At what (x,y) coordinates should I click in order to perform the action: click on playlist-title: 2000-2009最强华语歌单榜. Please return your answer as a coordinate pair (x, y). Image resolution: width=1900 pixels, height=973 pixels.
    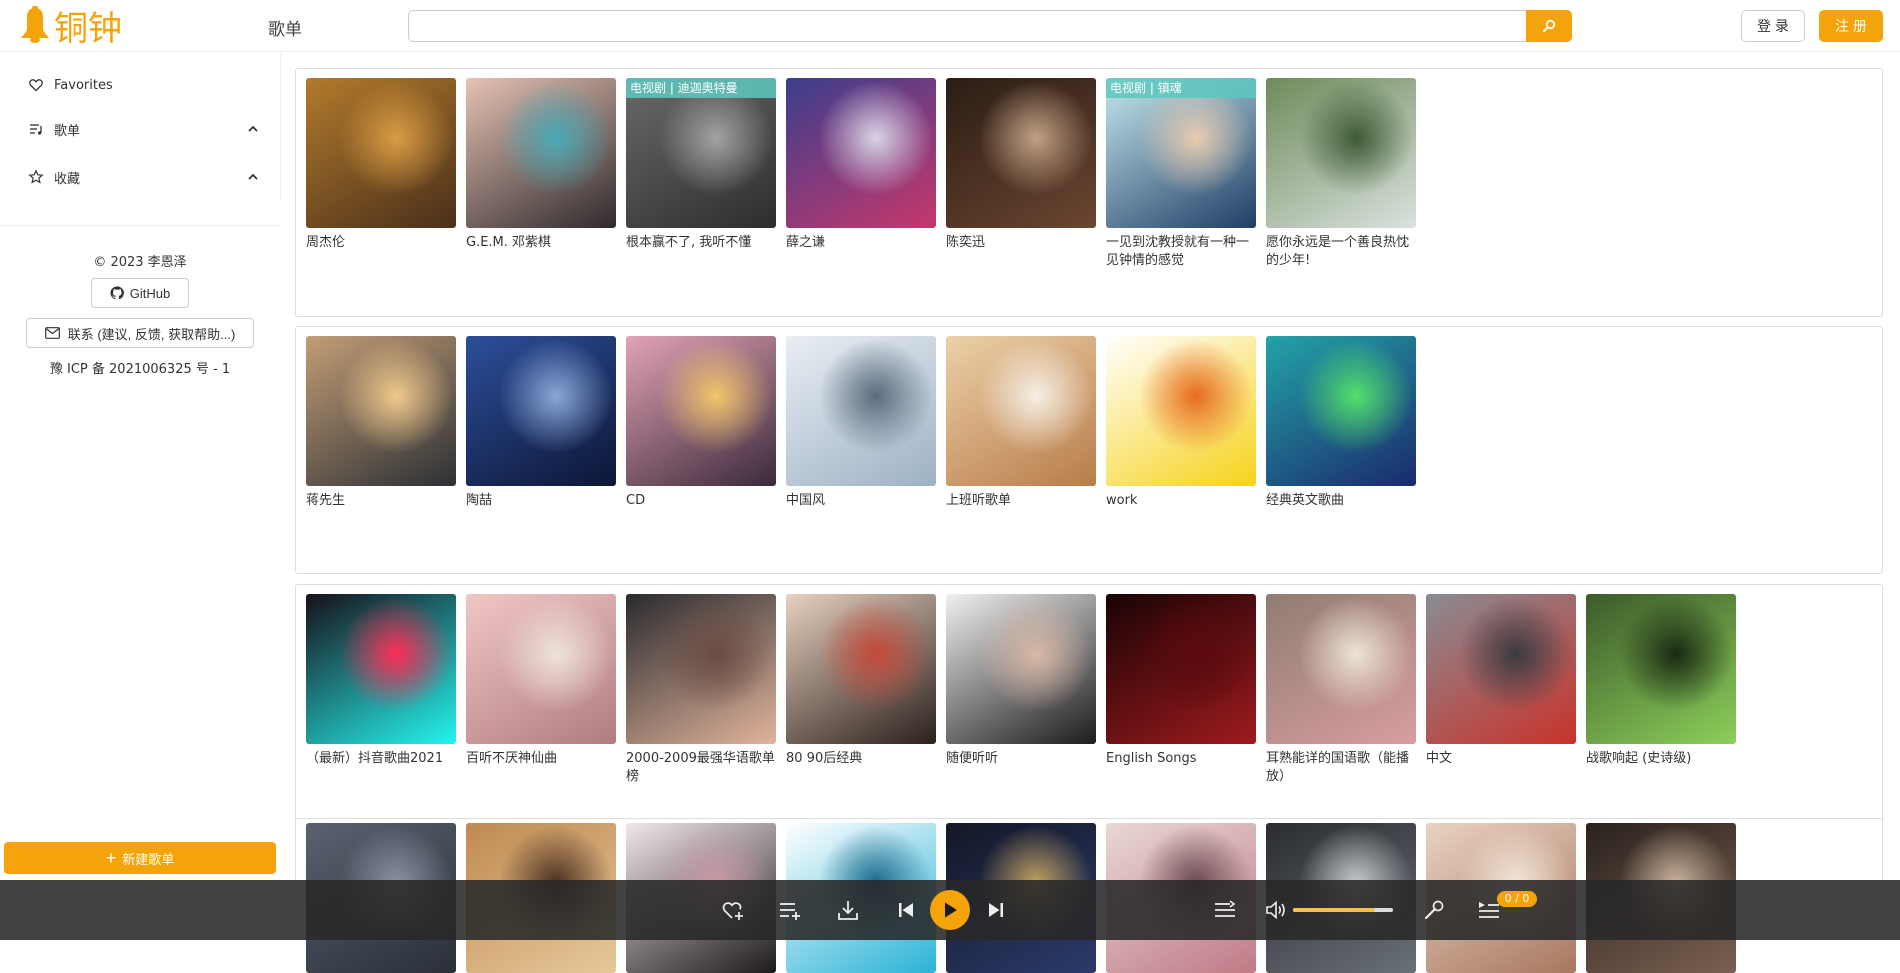
    Looking at the image, I should click on (701, 768).